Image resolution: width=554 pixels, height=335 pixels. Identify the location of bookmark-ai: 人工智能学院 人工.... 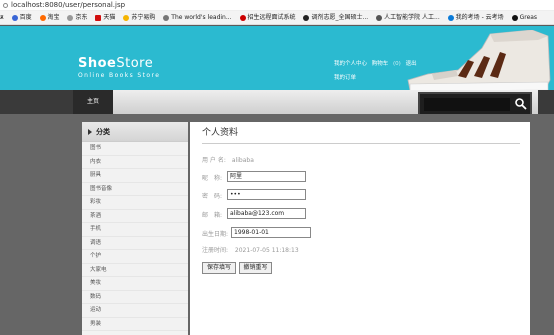
(408, 17).